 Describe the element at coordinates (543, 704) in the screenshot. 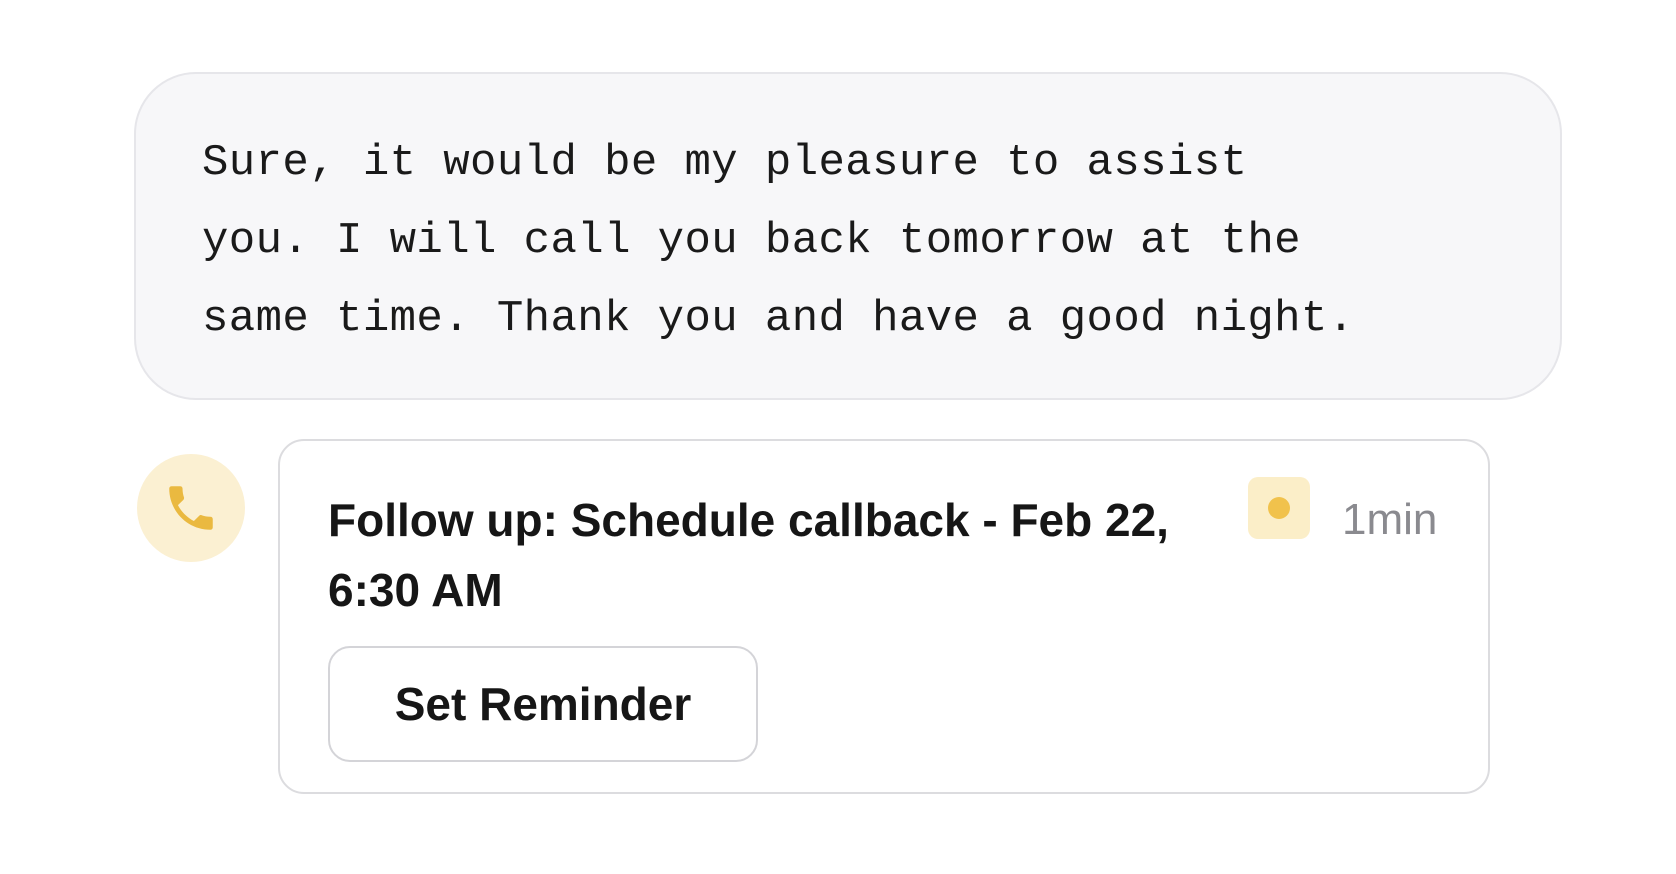

I see `set-reminder-button: Set Reminder` at that location.